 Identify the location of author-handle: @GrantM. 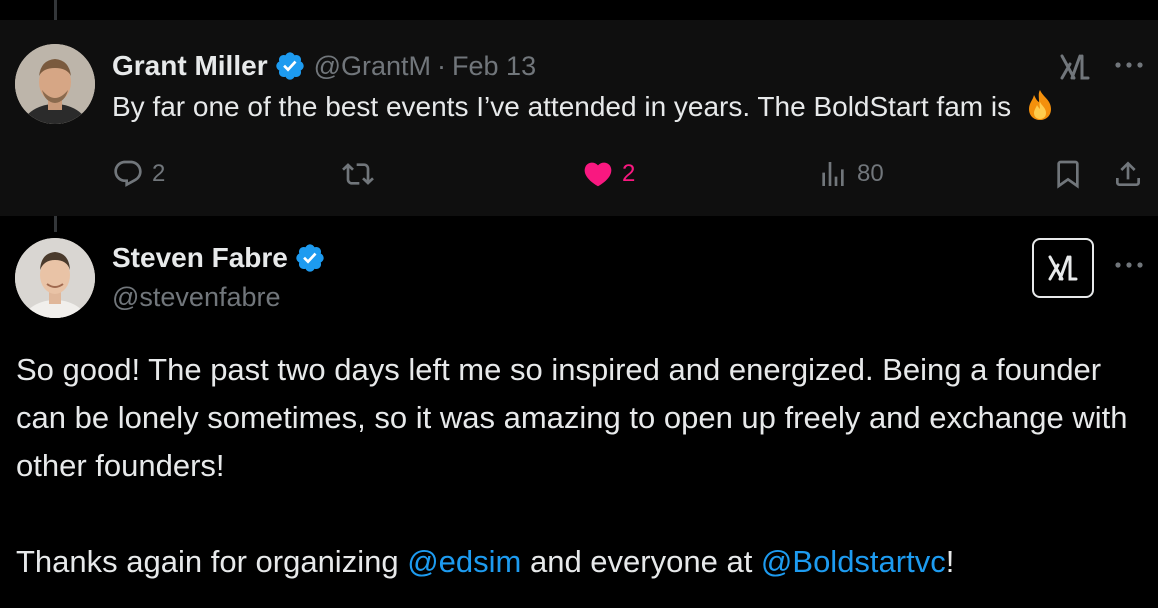
(372, 66).